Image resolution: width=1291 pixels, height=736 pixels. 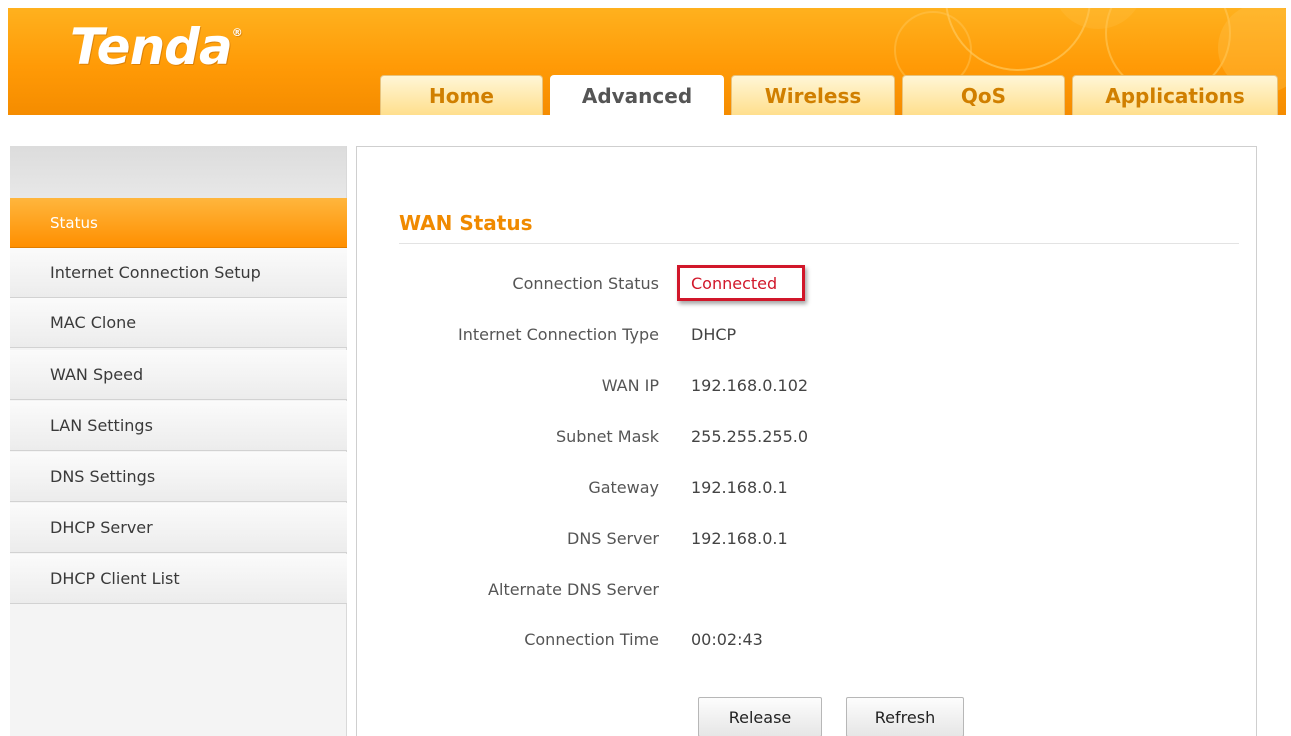 What do you see at coordinates (819, 243) in the screenshot?
I see `section-divider` at bounding box center [819, 243].